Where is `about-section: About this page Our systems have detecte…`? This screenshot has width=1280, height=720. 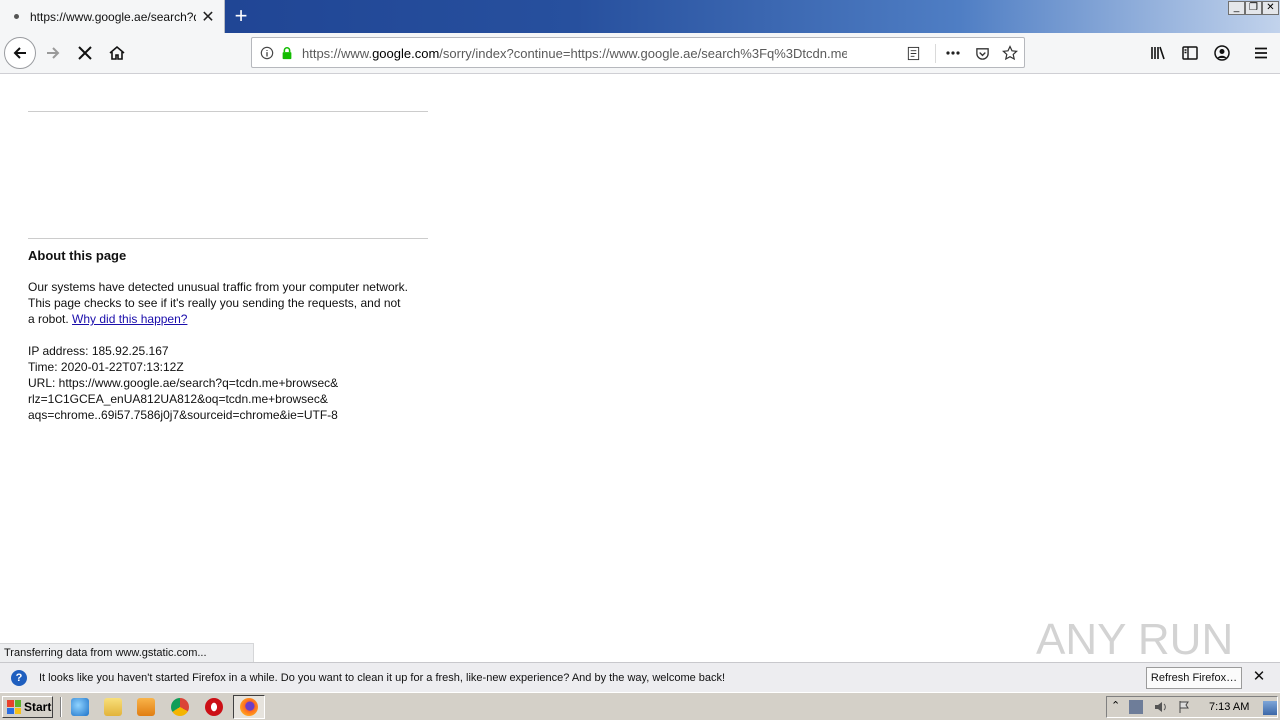
about-section: About this page Our systems have detecte… is located at coordinates (218, 335).